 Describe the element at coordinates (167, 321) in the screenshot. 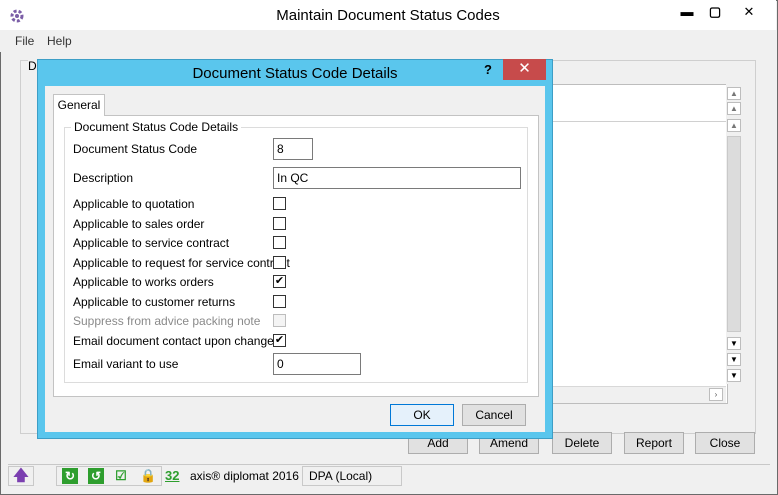

I see `suppress-packing-note-label: Suppress from advice packing note` at that location.